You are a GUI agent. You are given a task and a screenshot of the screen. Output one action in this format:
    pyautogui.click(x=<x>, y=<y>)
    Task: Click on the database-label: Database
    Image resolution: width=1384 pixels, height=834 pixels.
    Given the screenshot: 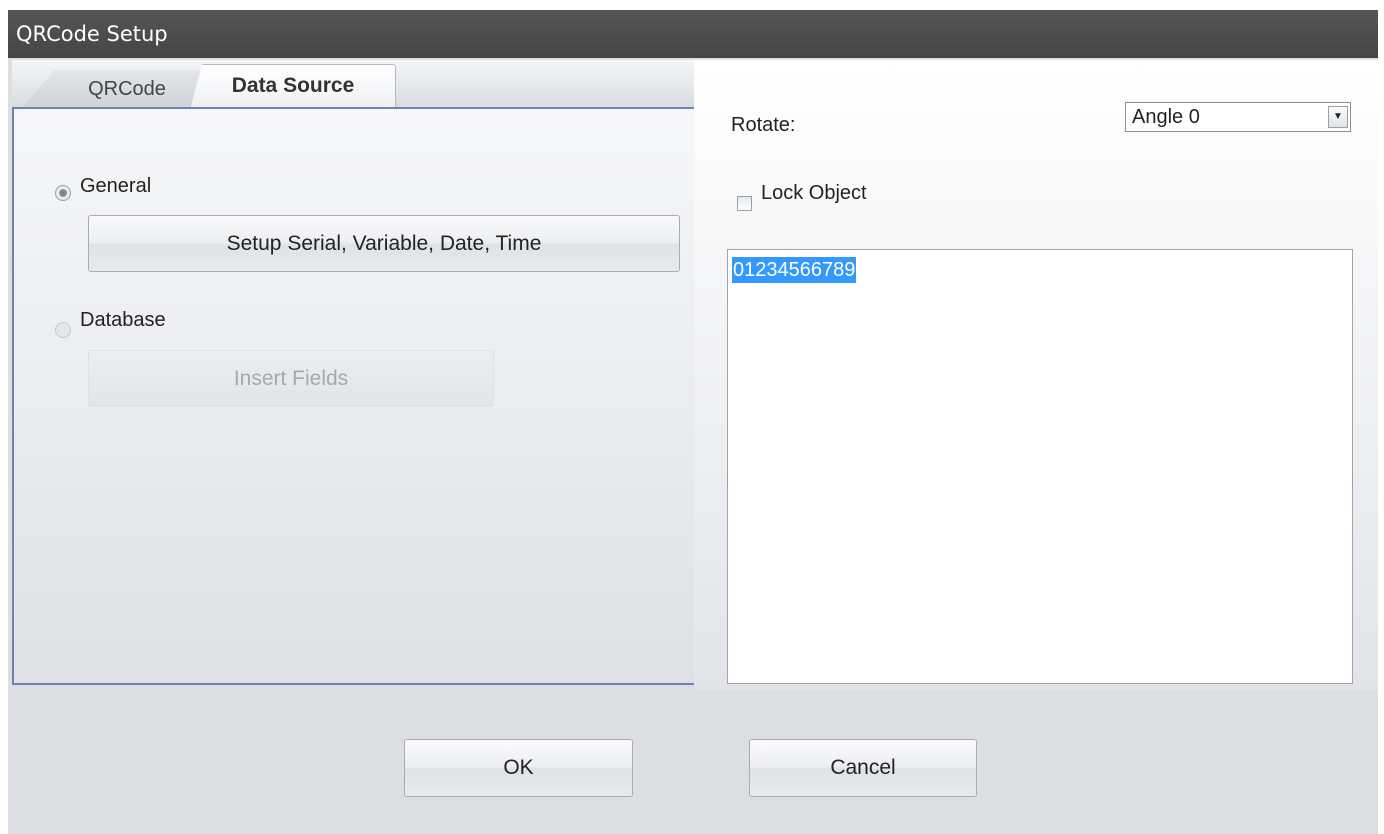 What is the action you would take?
    pyautogui.click(x=123, y=320)
    